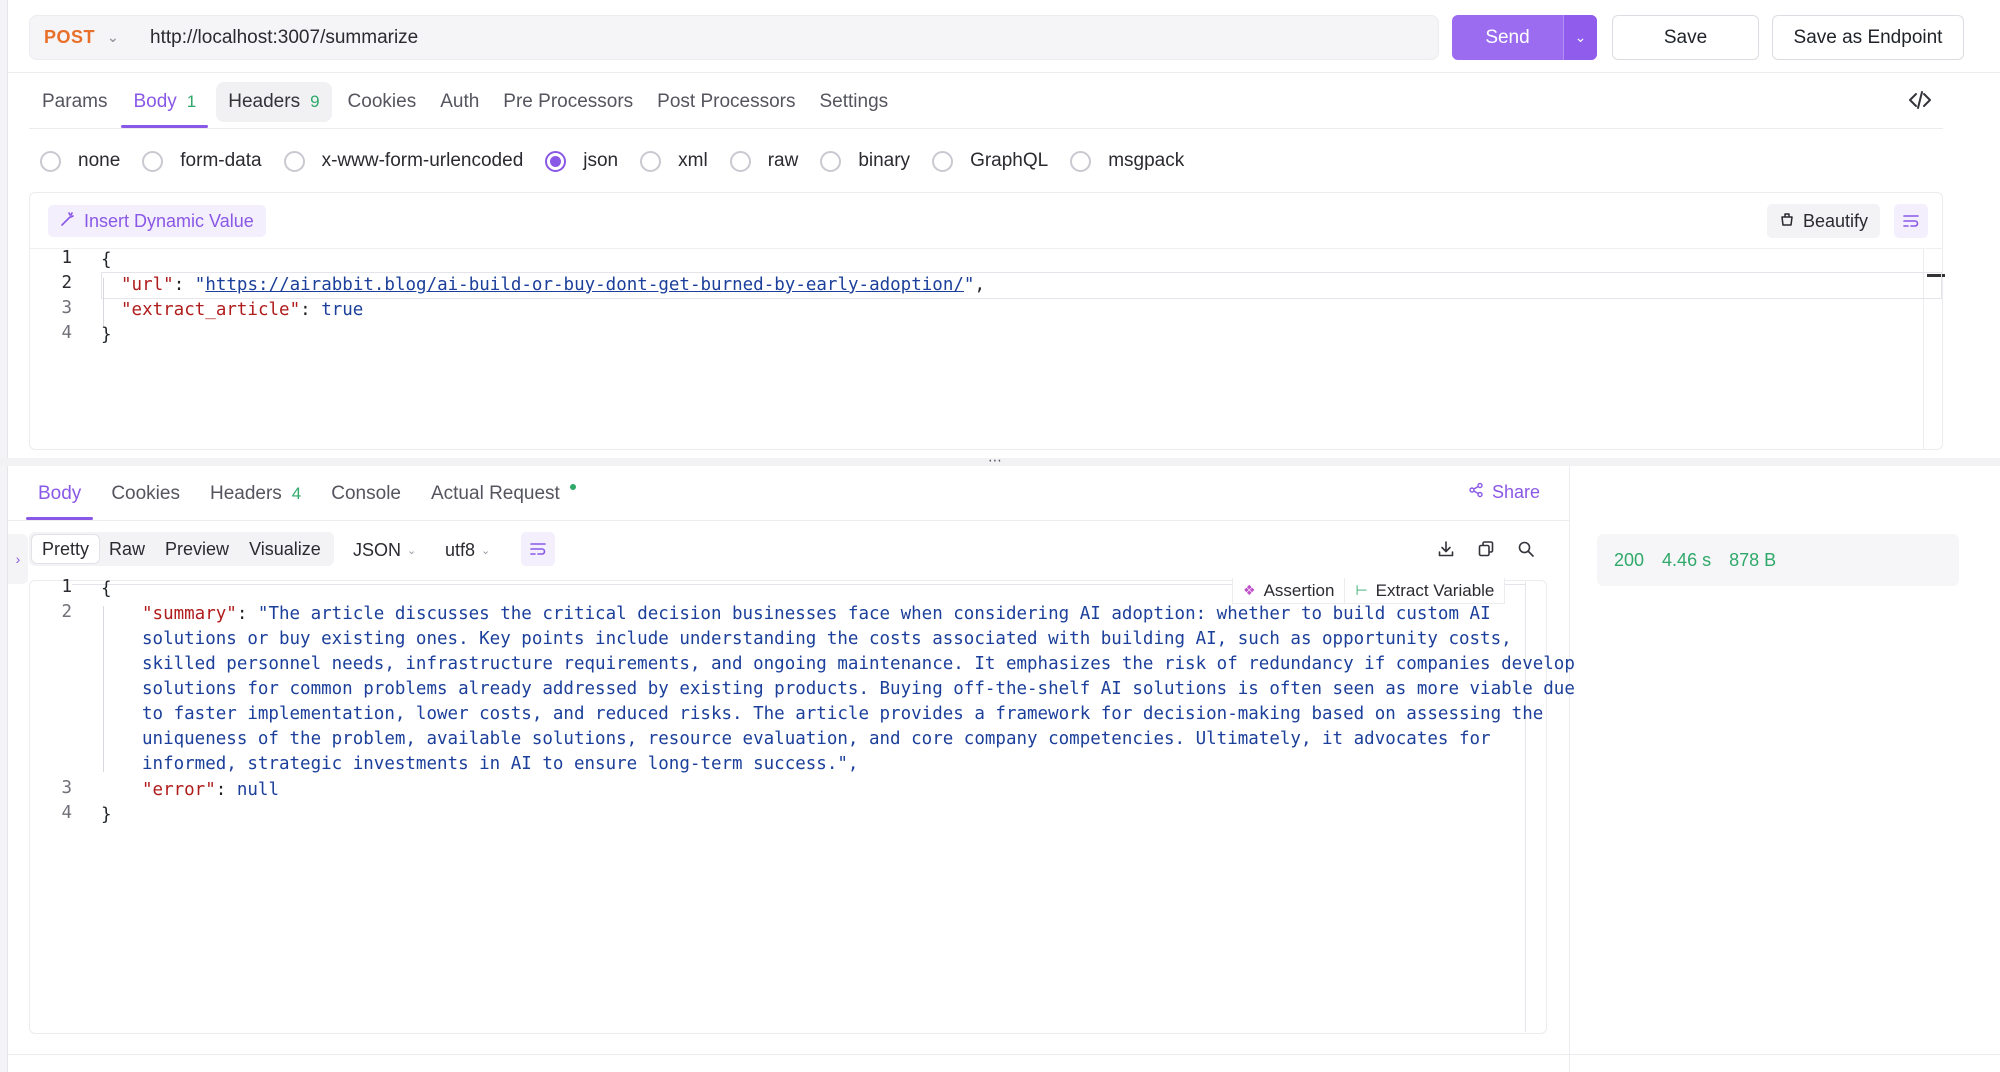 The height and width of the screenshot is (1072, 2000). I want to click on tab-auth: Auth, so click(459, 102).